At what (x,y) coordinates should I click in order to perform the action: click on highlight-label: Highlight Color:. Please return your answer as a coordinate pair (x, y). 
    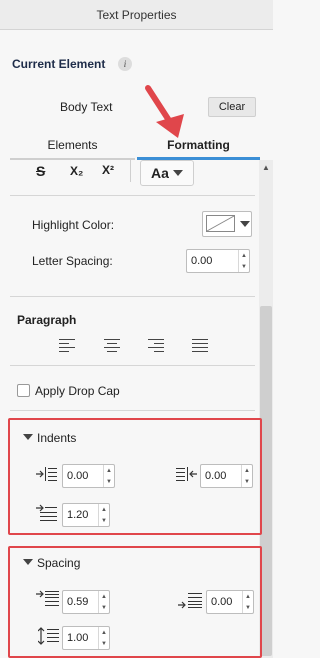
    Looking at the image, I should click on (73, 225).